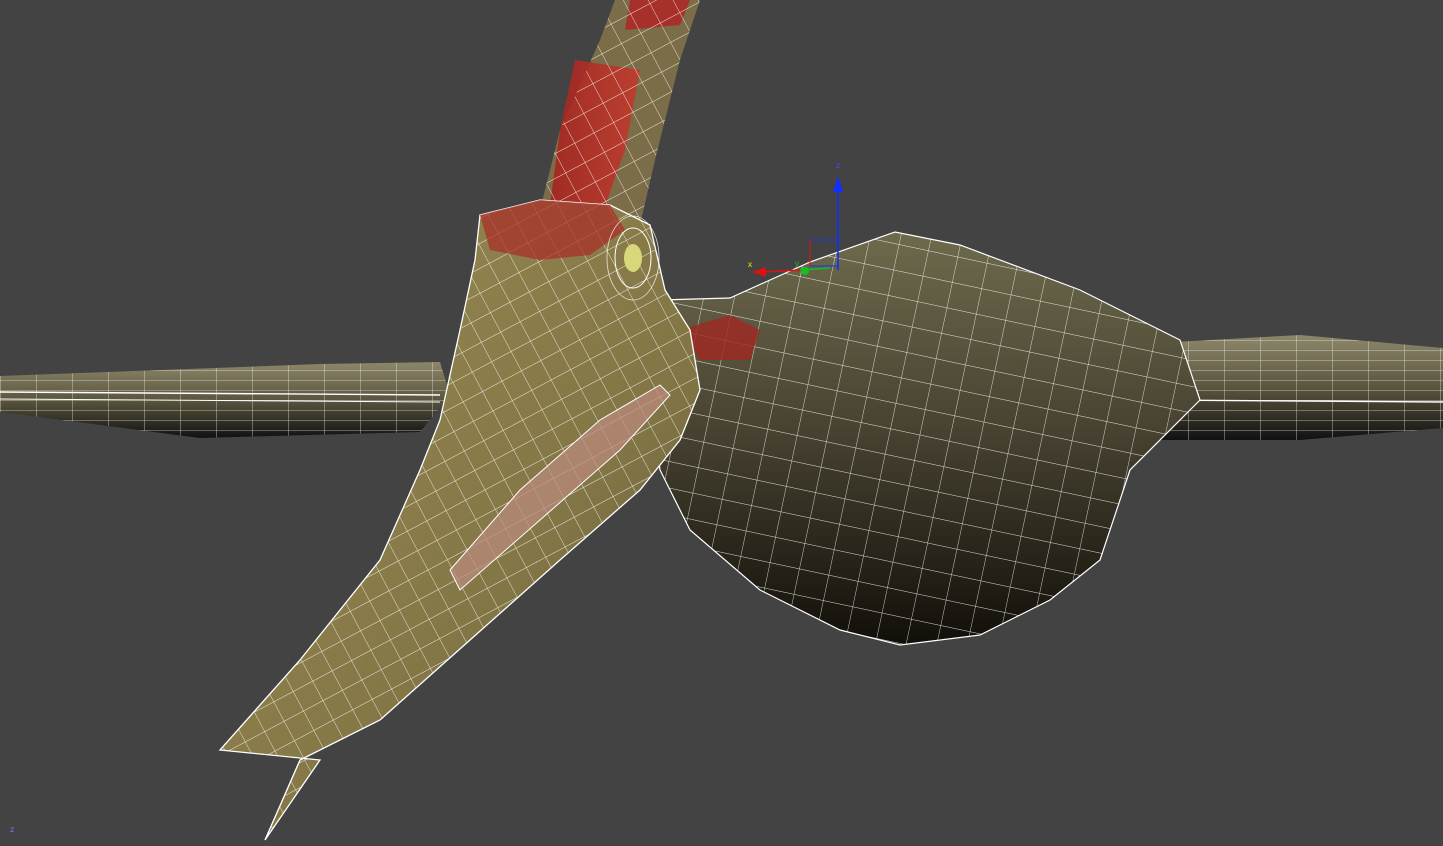 The image size is (1443, 846). I want to click on gizmo-x-label: x, so click(750, 264).